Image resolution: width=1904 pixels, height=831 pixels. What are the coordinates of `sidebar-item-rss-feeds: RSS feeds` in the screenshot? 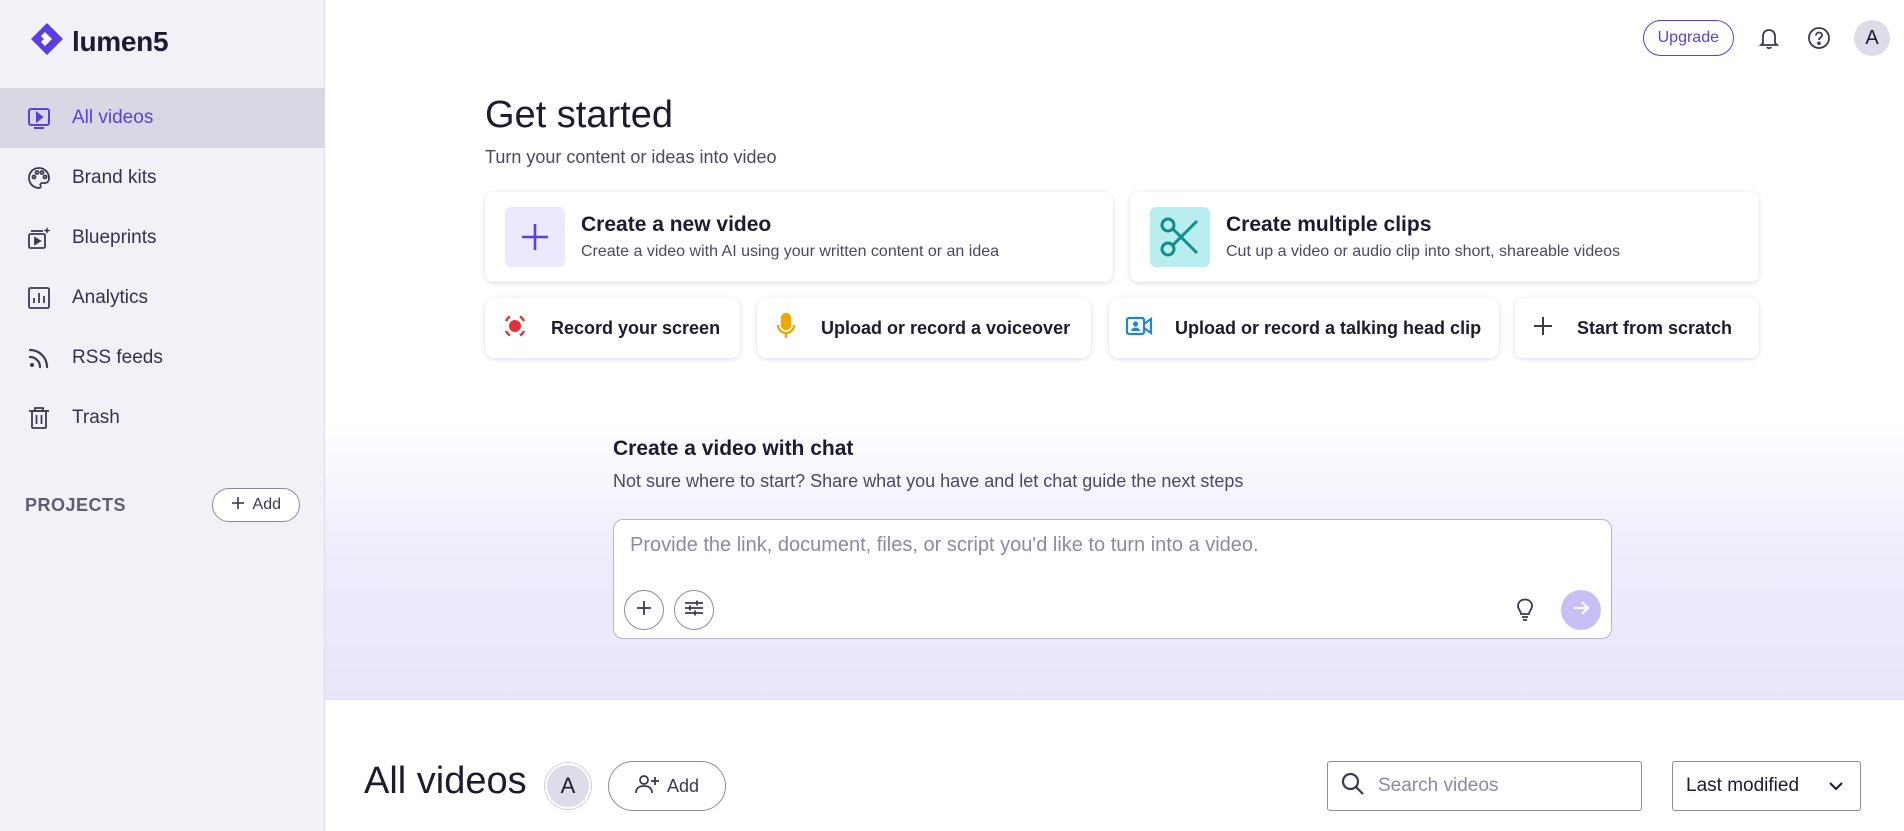 It's located at (162, 358).